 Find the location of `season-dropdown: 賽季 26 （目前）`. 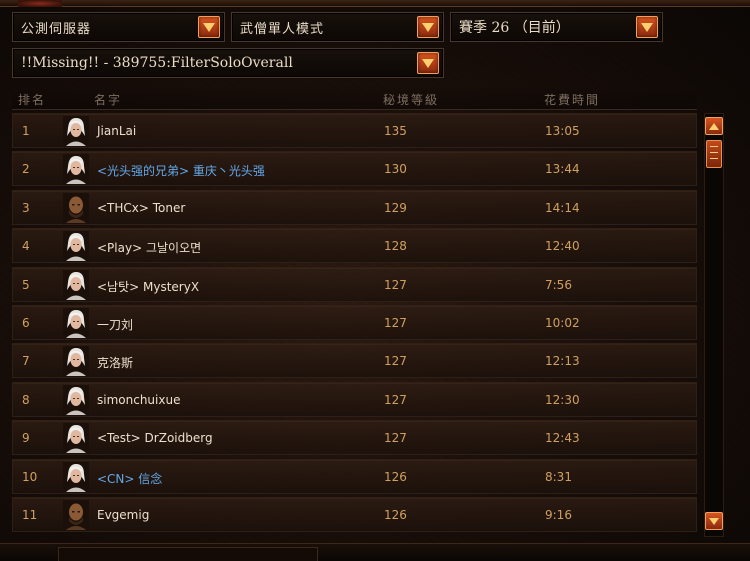

season-dropdown: 賽季 26 （目前） is located at coordinates (556, 27).